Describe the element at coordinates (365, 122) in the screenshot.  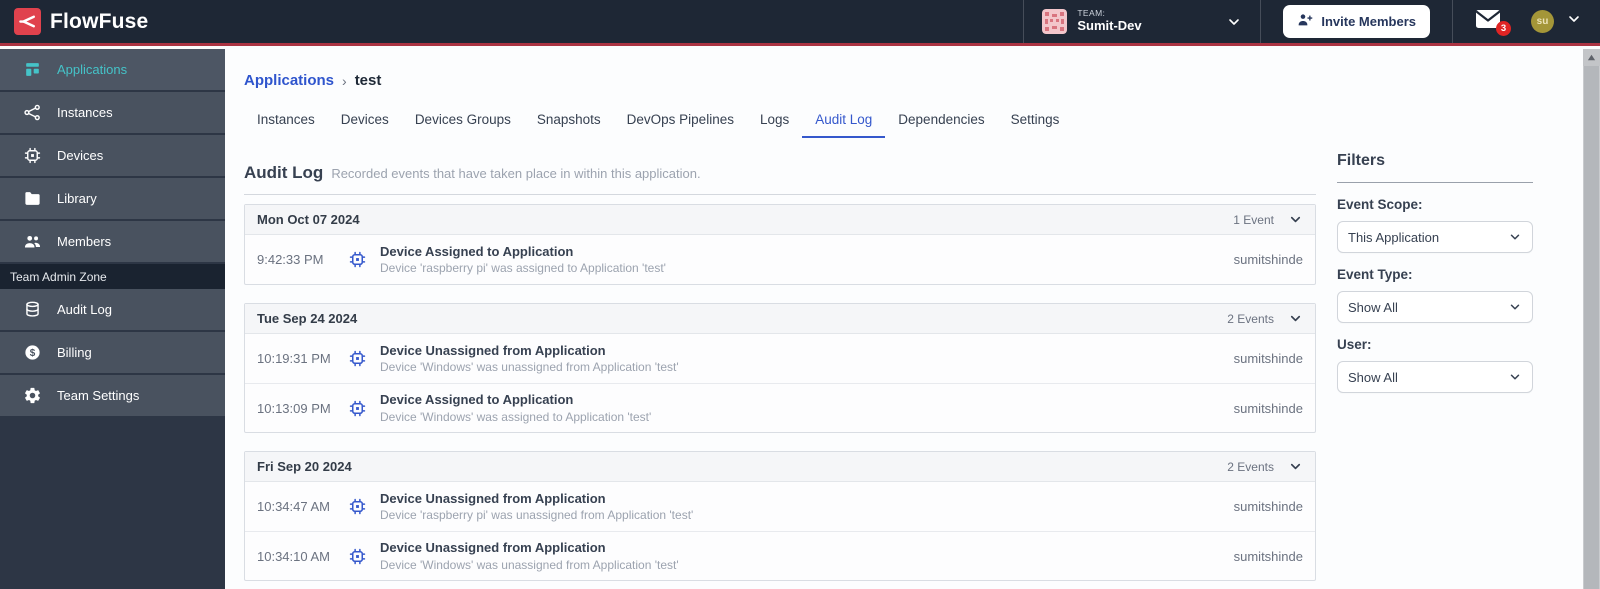
I see `tab-devices: Devices` at that location.